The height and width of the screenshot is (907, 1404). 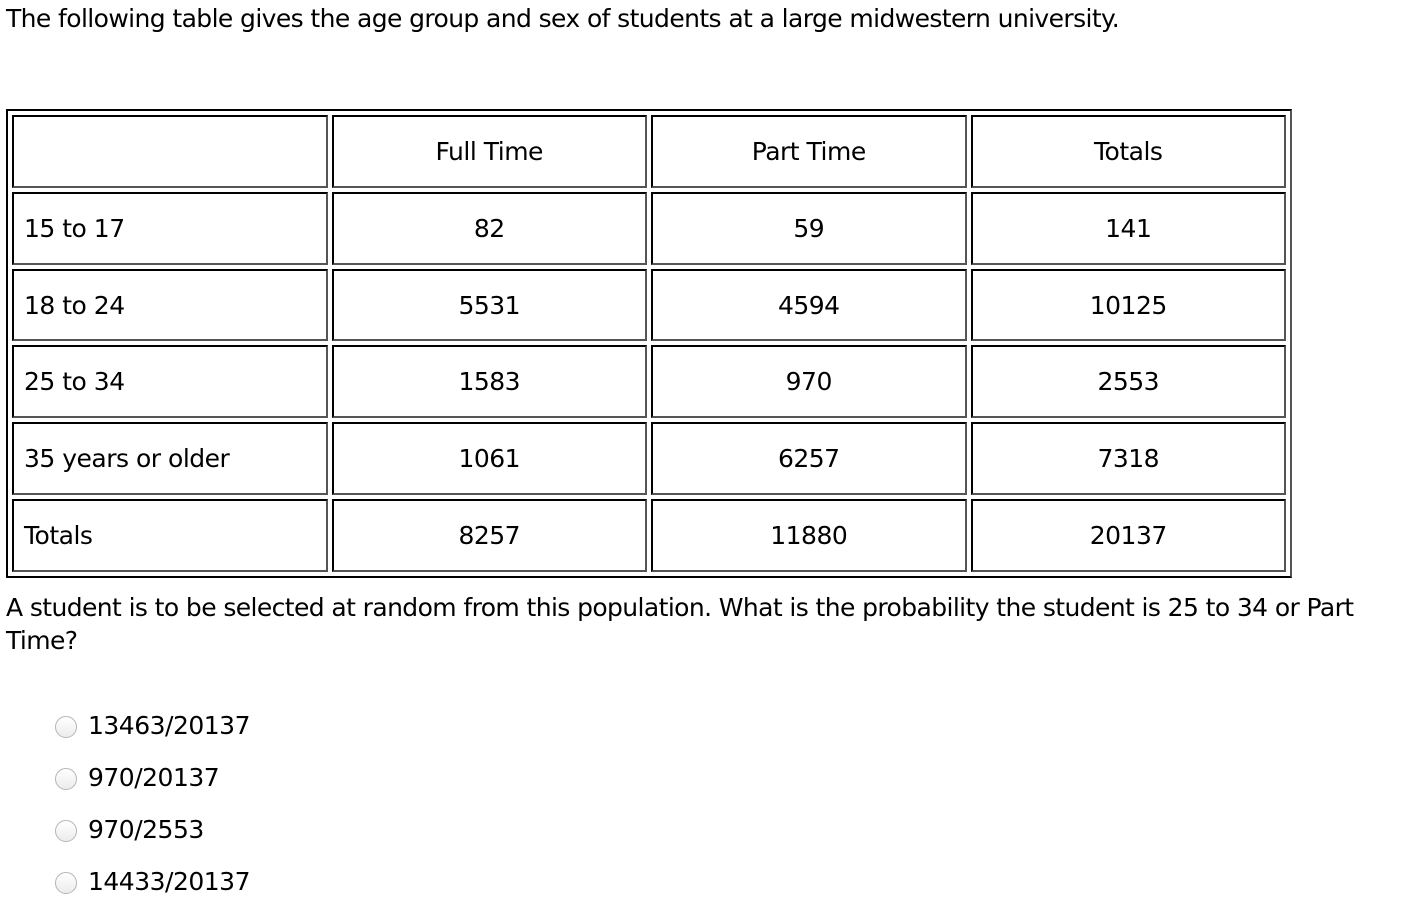 What do you see at coordinates (489, 305) in the screenshot?
I see `cell-full-time: 5531` at bounding box center [489, 305].